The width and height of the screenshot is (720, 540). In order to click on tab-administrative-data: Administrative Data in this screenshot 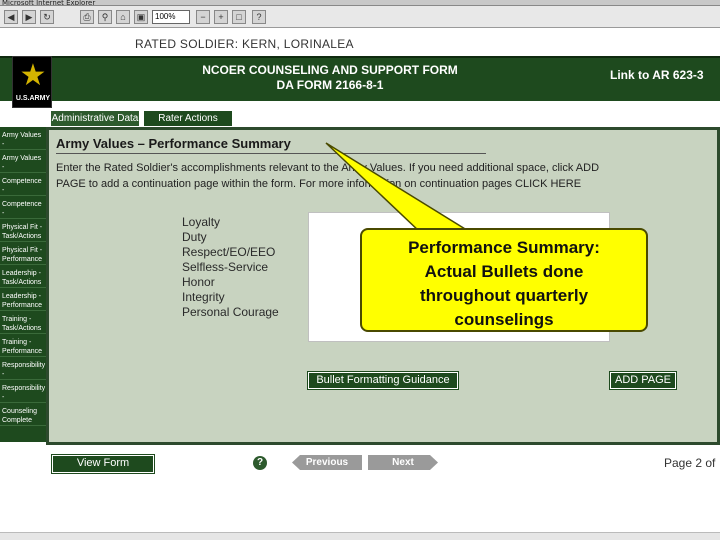, I will do `click(95, 118)`.